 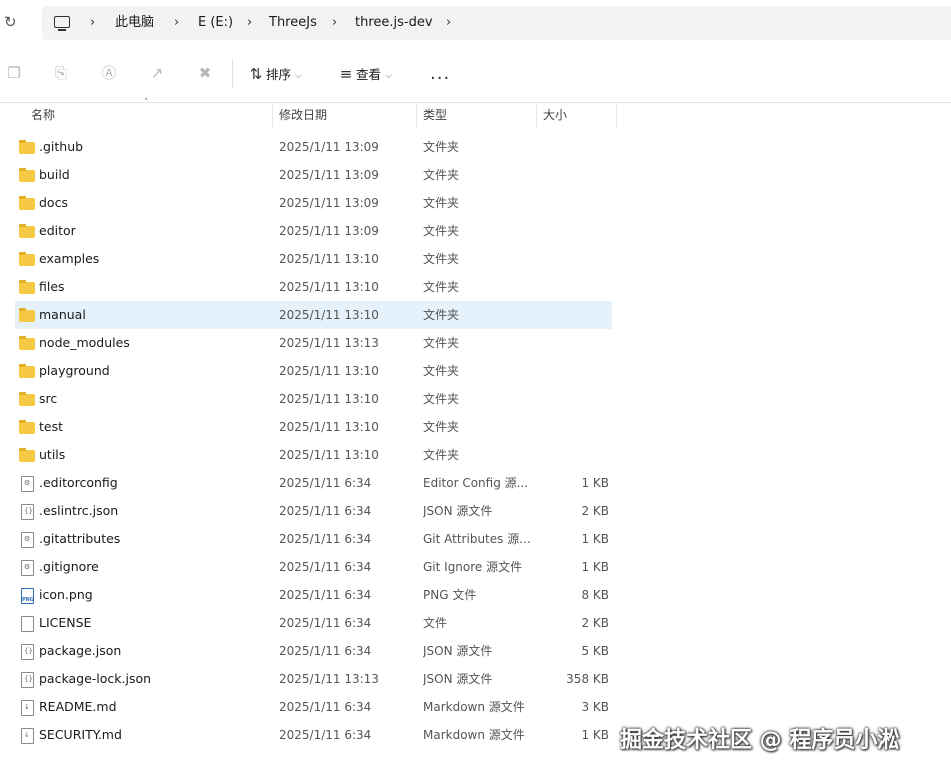 What do you see at coordinates (595, 707) in the screenshot?
I see `file-size: 3 KB` at bounding box center [595, 707].